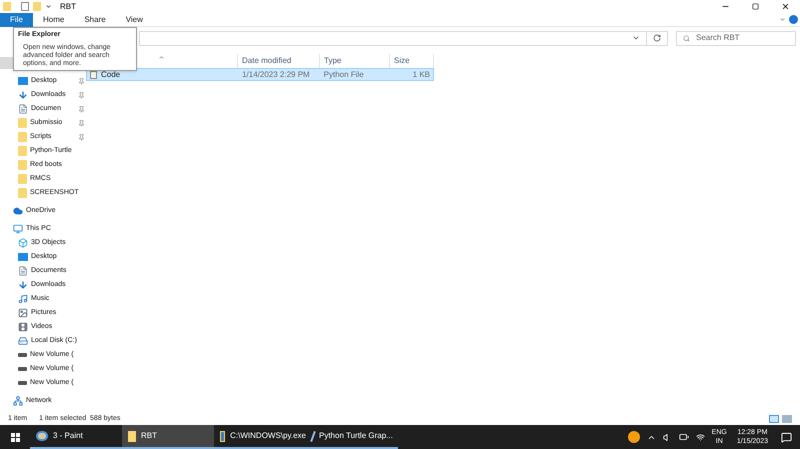 The image size is (800, 449). Describe the element at coordinates (134, 19) in the screenshot. I see `ribbon-tab: View` at that location.